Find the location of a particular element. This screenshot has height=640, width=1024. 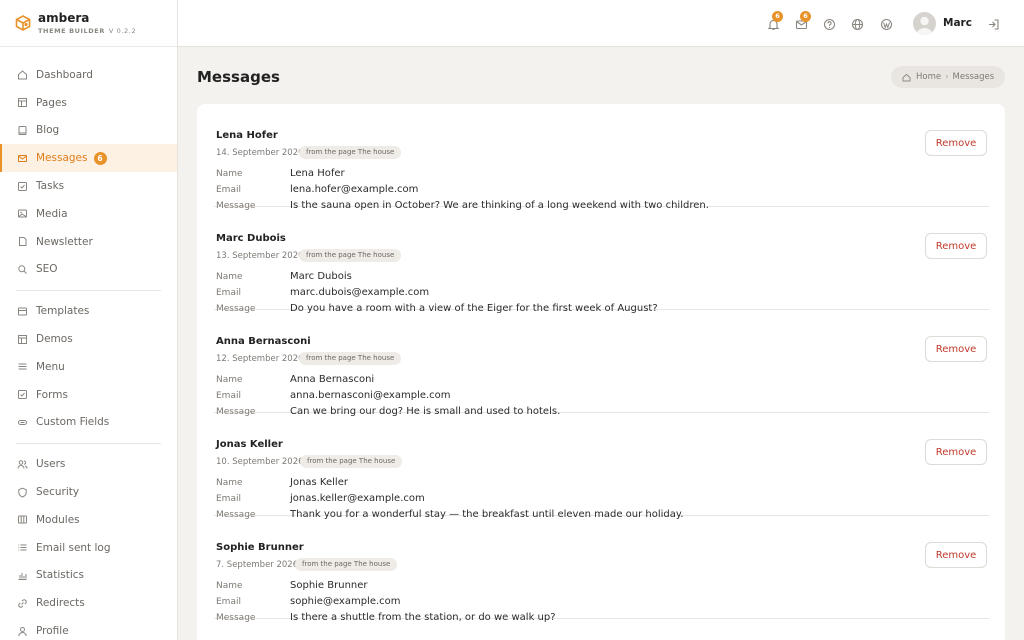

inbox-button: 6 is located at coordinates (803, 20).